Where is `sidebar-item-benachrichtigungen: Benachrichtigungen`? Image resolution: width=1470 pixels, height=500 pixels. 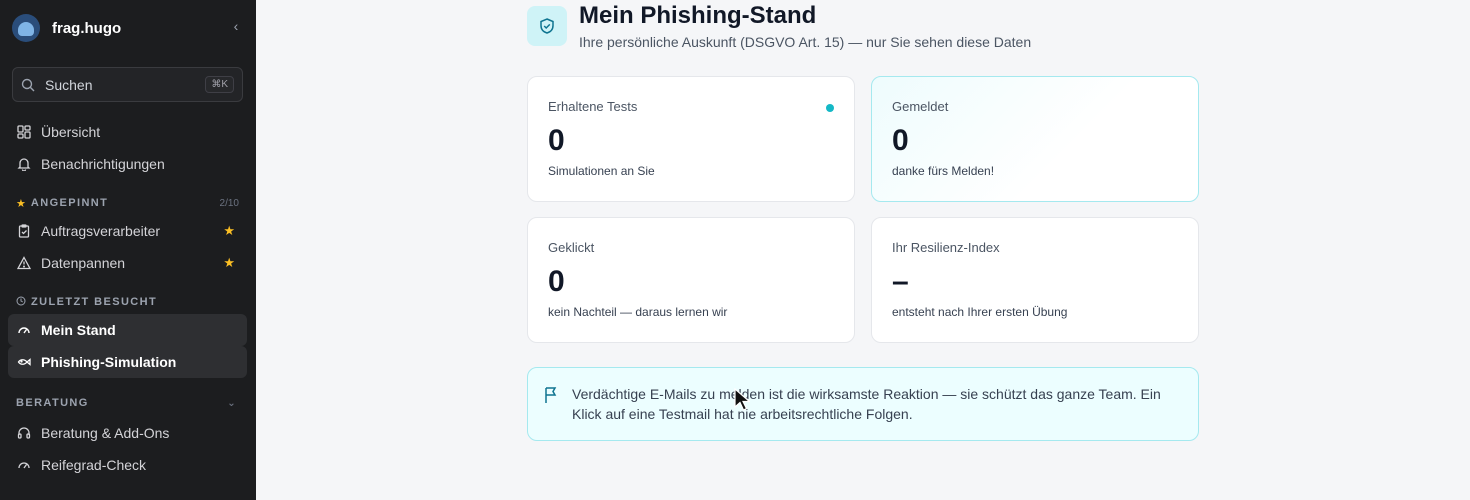
sidebar-item-benachrichtigungen: Benachrichtigungen is located at coordinates (127, 164).